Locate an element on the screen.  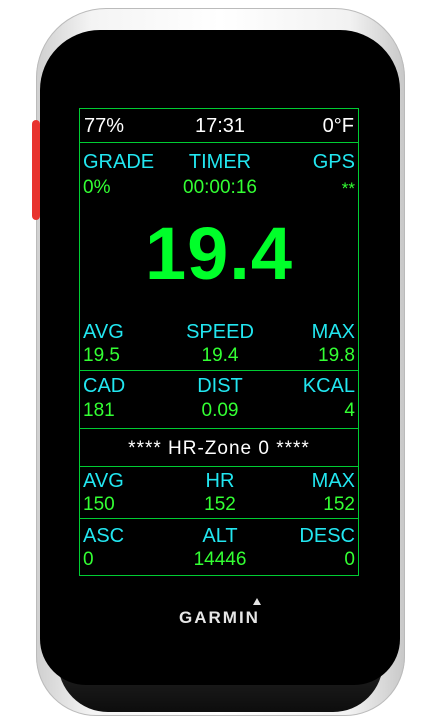
hr-value: 152 is located at coordinates (220, 504).